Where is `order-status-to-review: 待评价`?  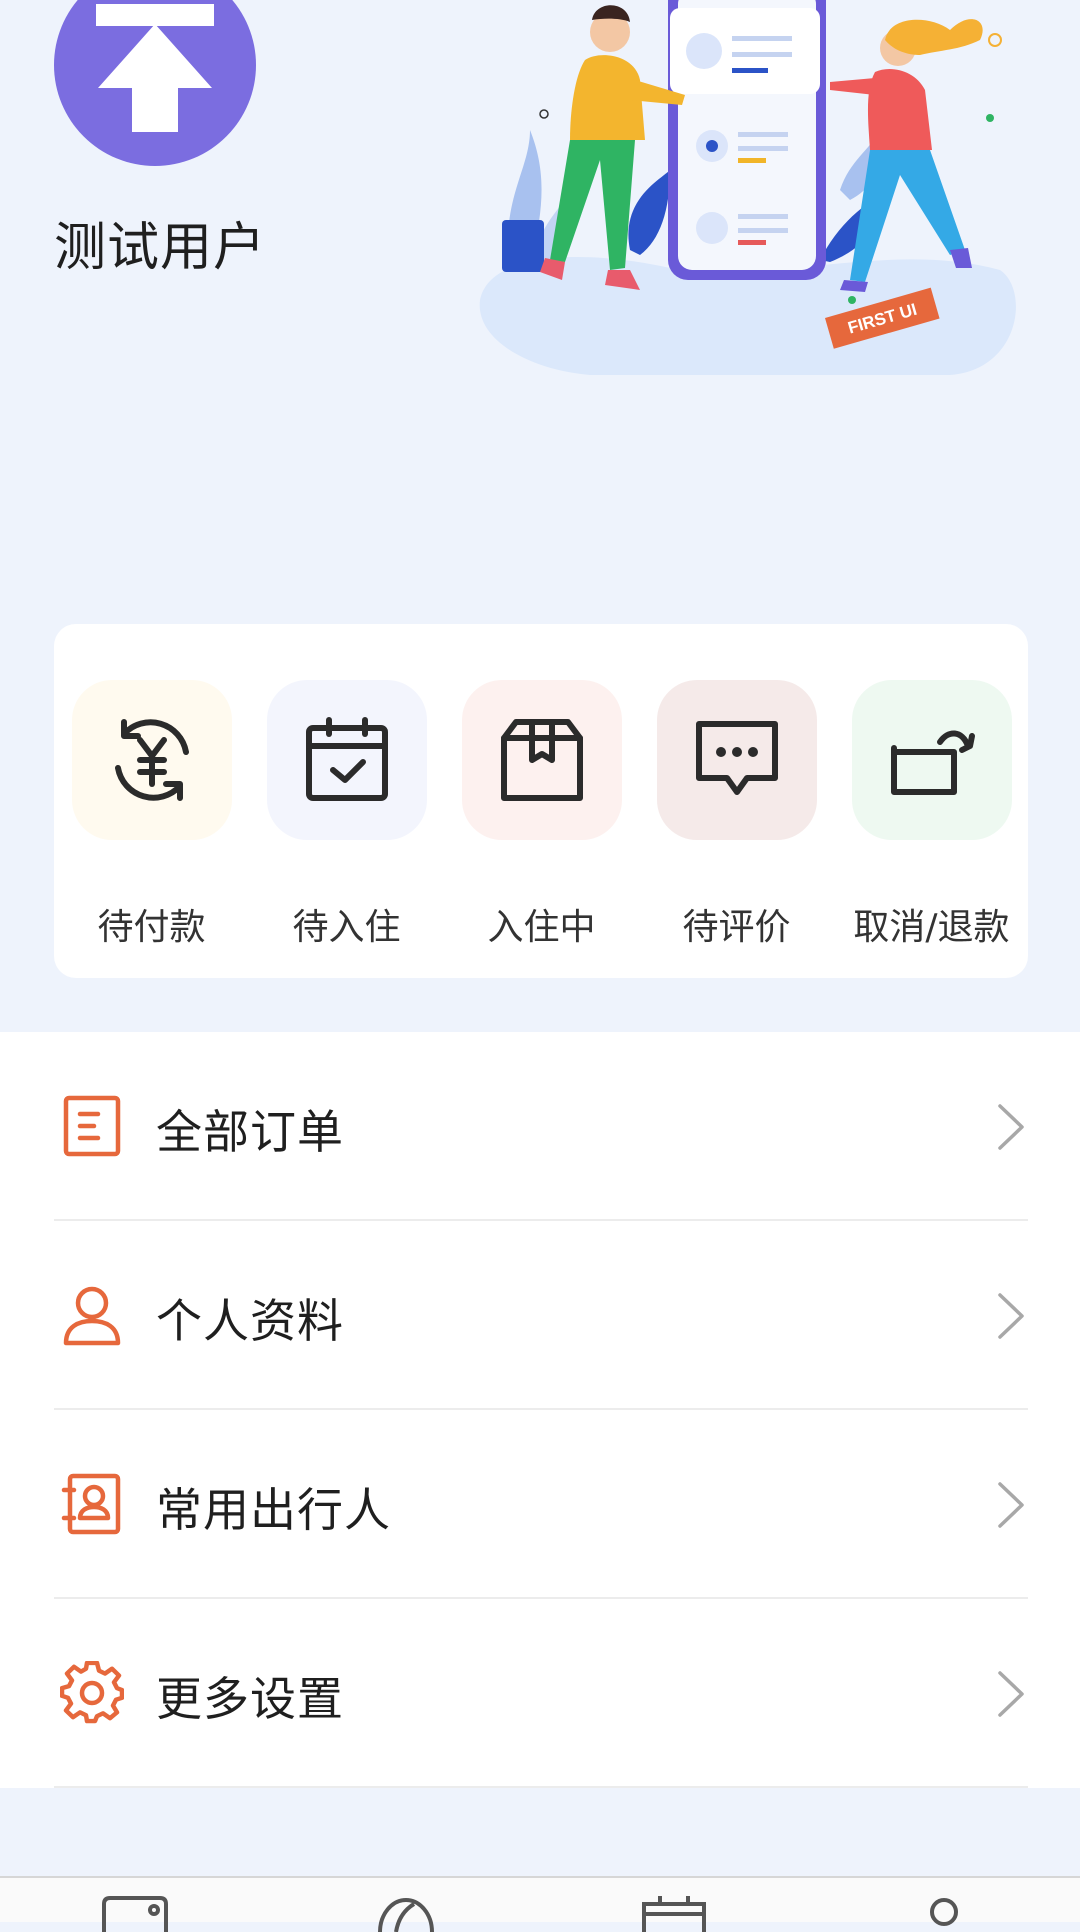 order-status-to-review: 待评价 is located at coordinates (736, 814).